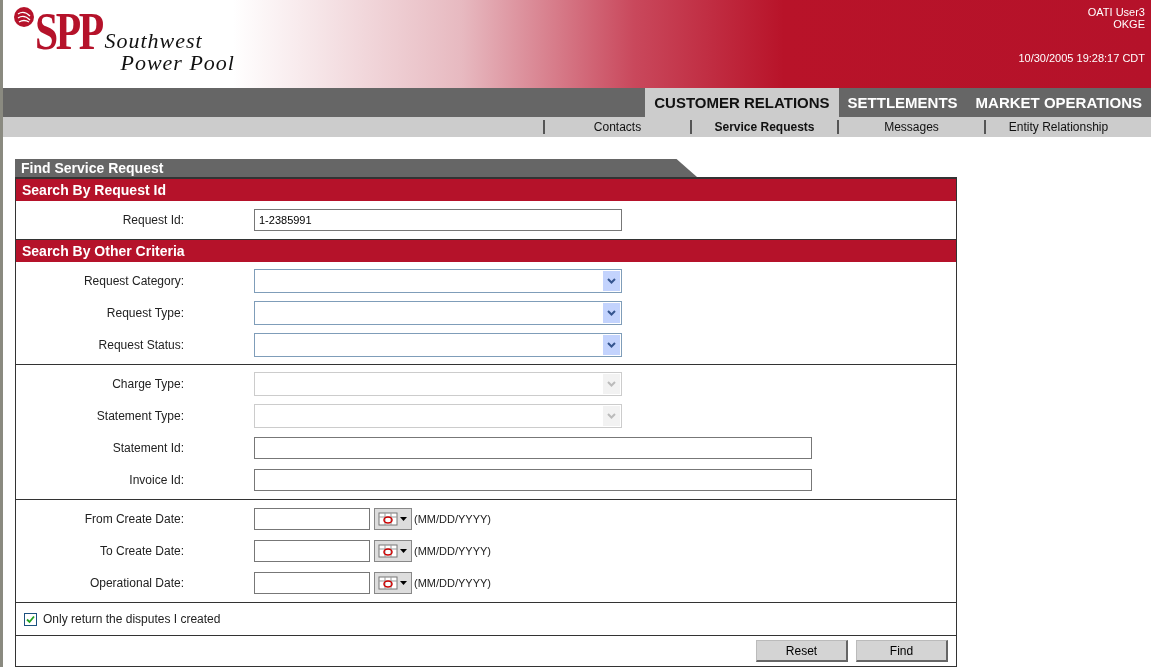 This screenshot has width=1151, height=667. What do you see at coordinates (910, 127) in the screenshot?
I see `sub-nav-link: Messages` at bounding box center [910, 127].